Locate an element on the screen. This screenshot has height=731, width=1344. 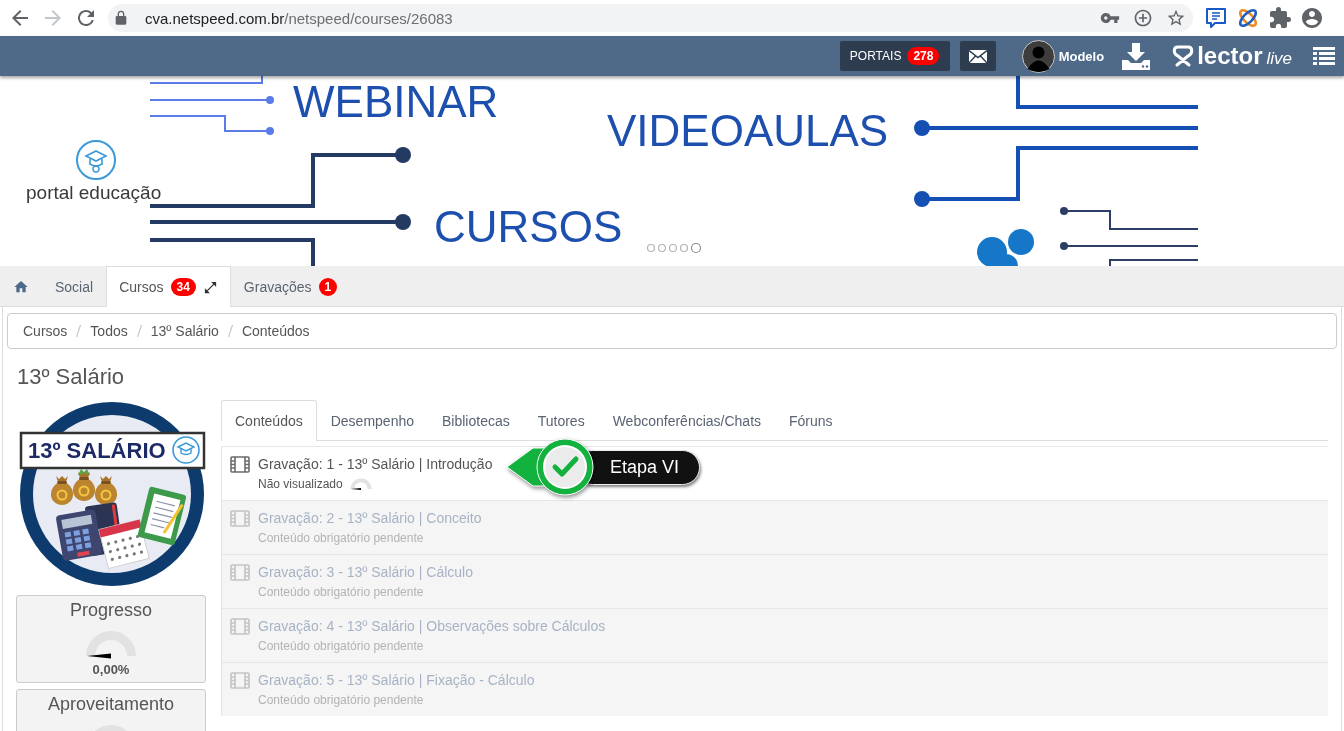
lock-icon is located at coordinates (121, 18).